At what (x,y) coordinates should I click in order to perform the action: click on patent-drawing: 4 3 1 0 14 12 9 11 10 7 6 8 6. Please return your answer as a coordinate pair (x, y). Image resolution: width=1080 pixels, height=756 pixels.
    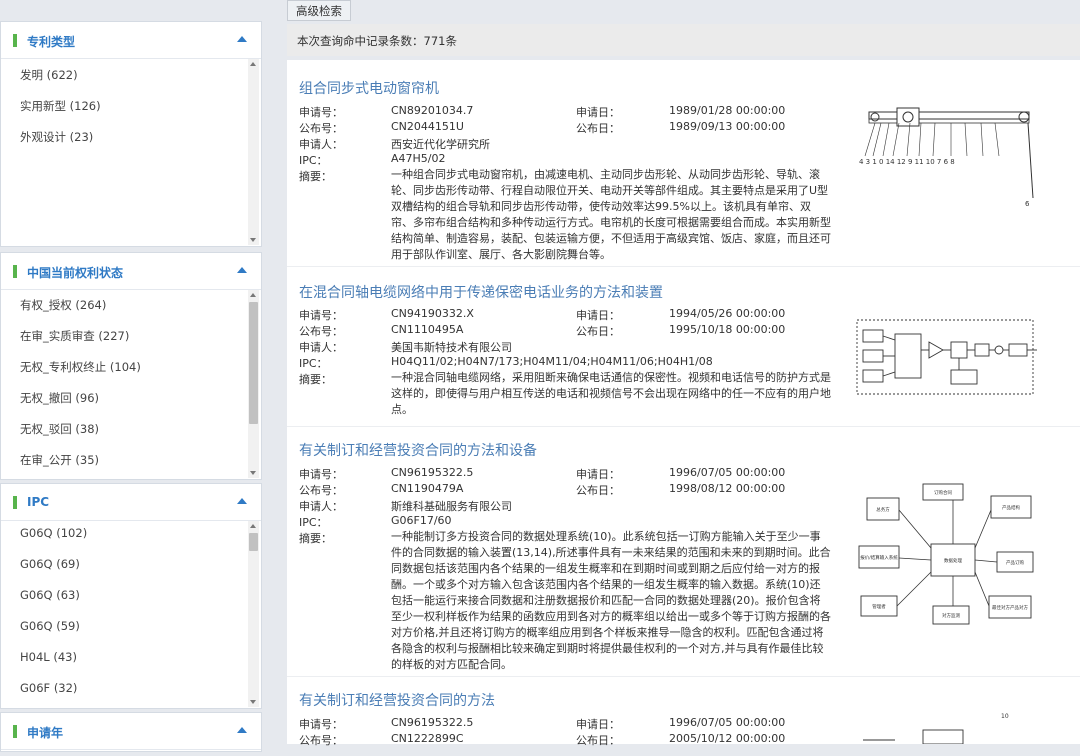
    Looking at the image, I should click on (948, 154).